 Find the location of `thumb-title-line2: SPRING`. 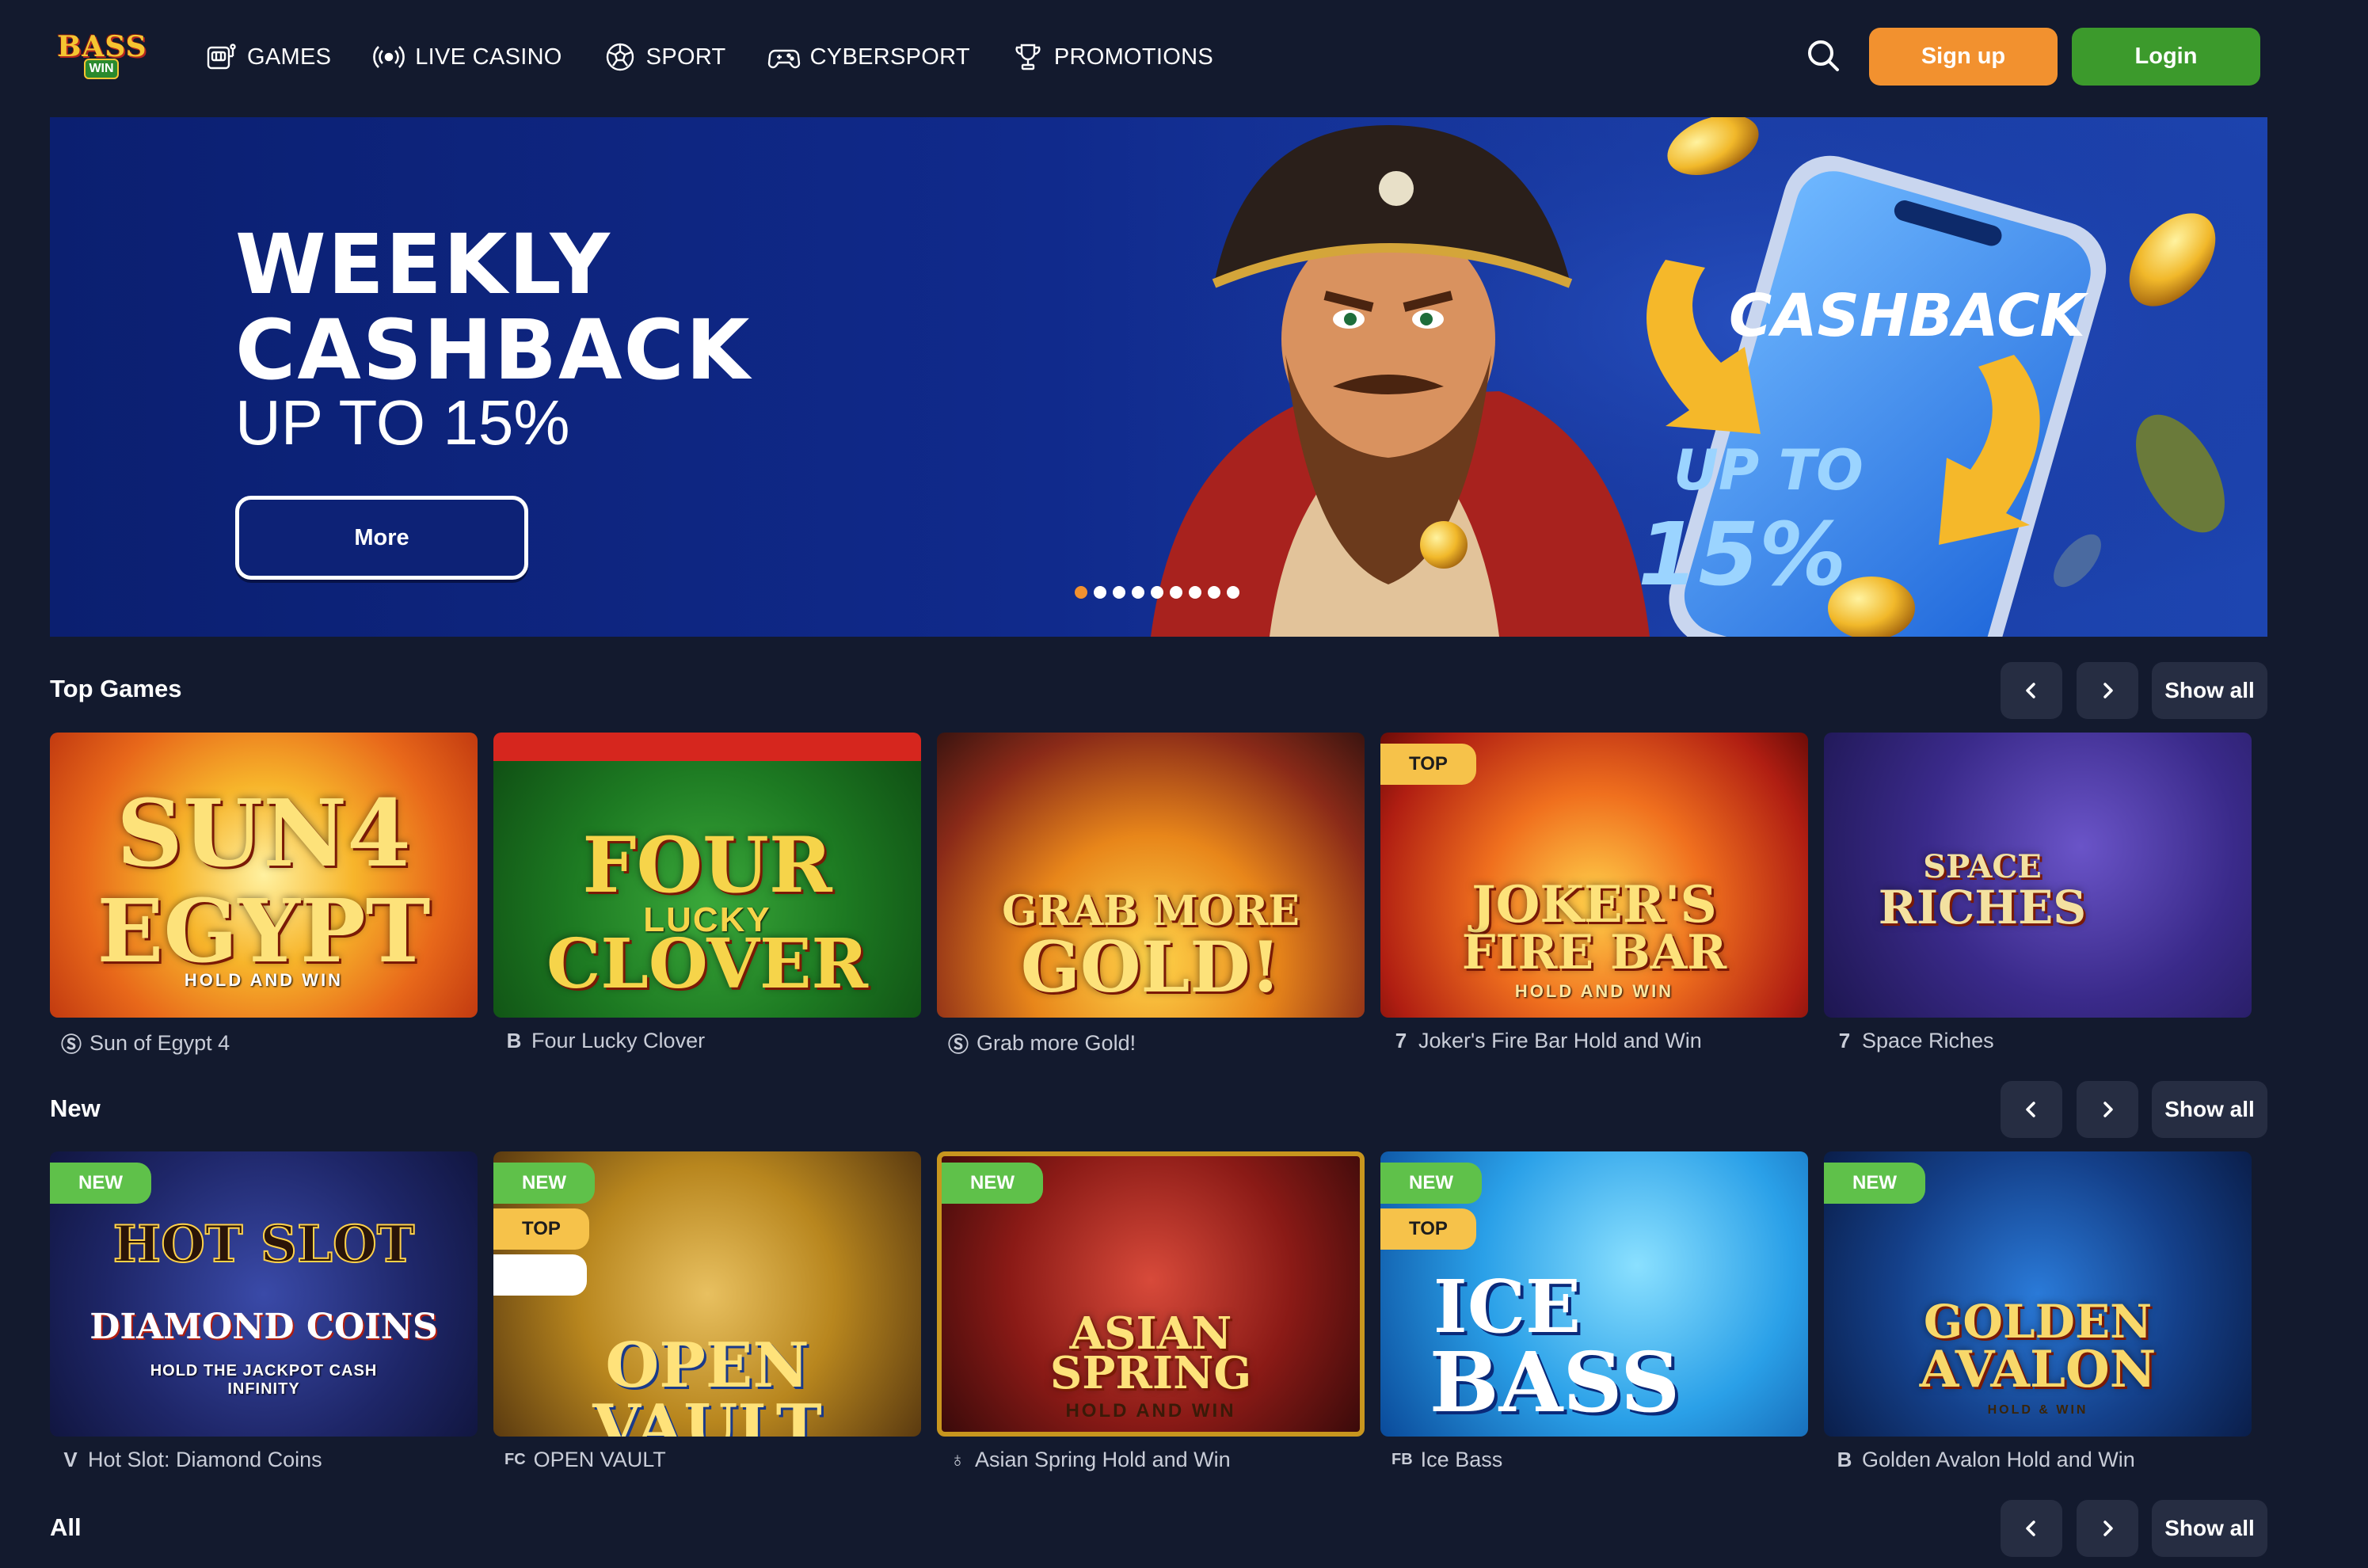

thumb-title-line2: SPRING is located at coordinates (1150, 1373).